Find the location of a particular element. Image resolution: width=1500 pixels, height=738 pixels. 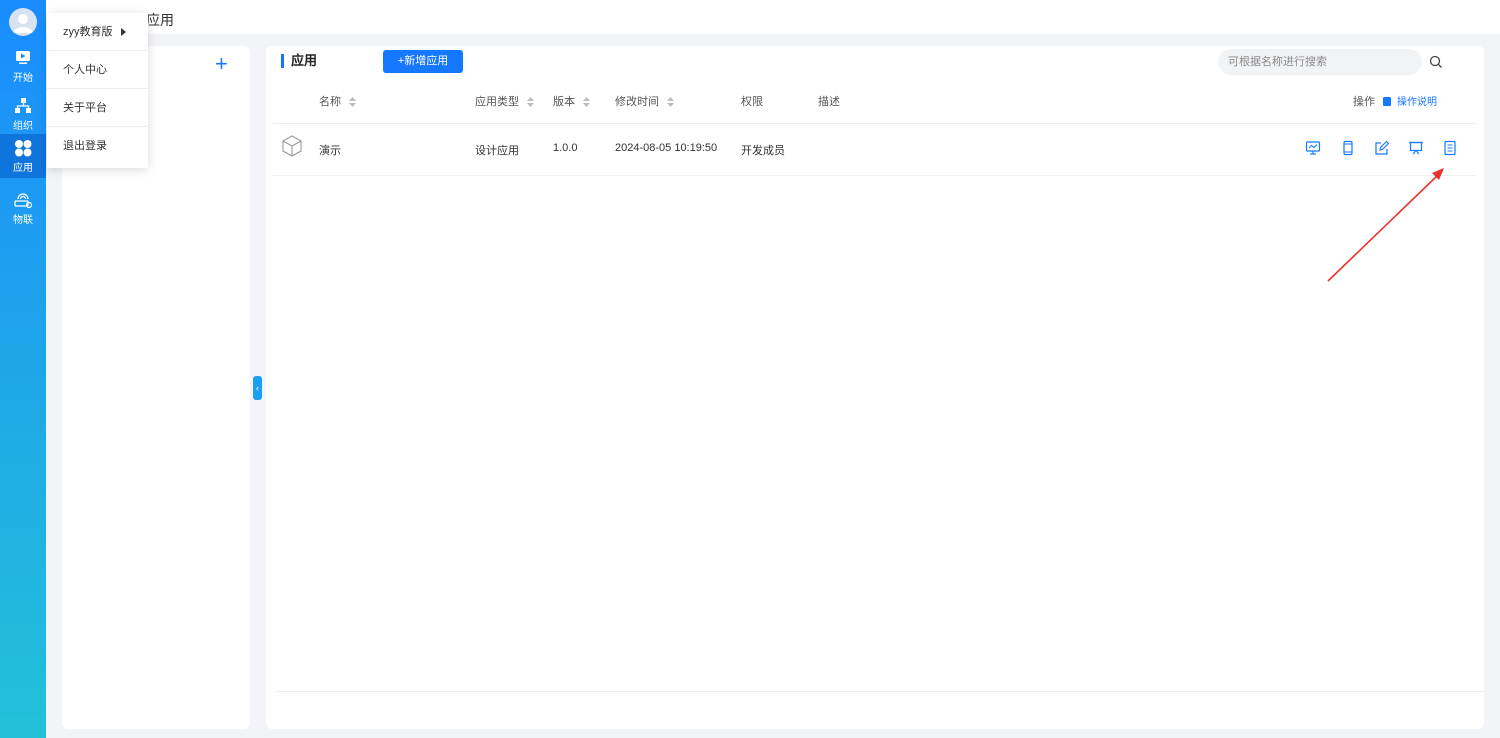

add-app-label: 新增应用 is located at coordinates (426, 61).